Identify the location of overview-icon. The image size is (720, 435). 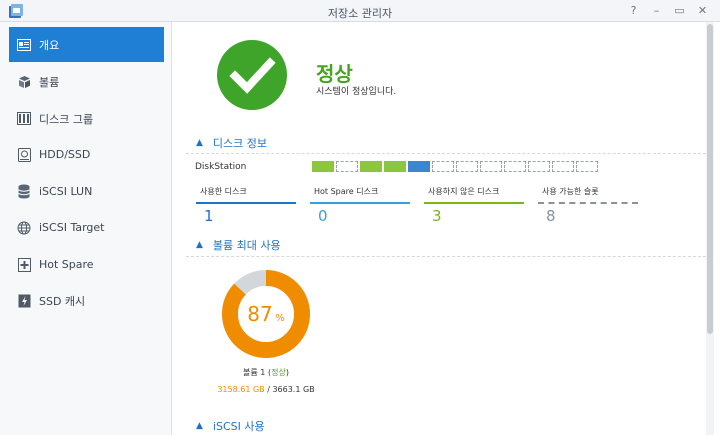
(24, 45).